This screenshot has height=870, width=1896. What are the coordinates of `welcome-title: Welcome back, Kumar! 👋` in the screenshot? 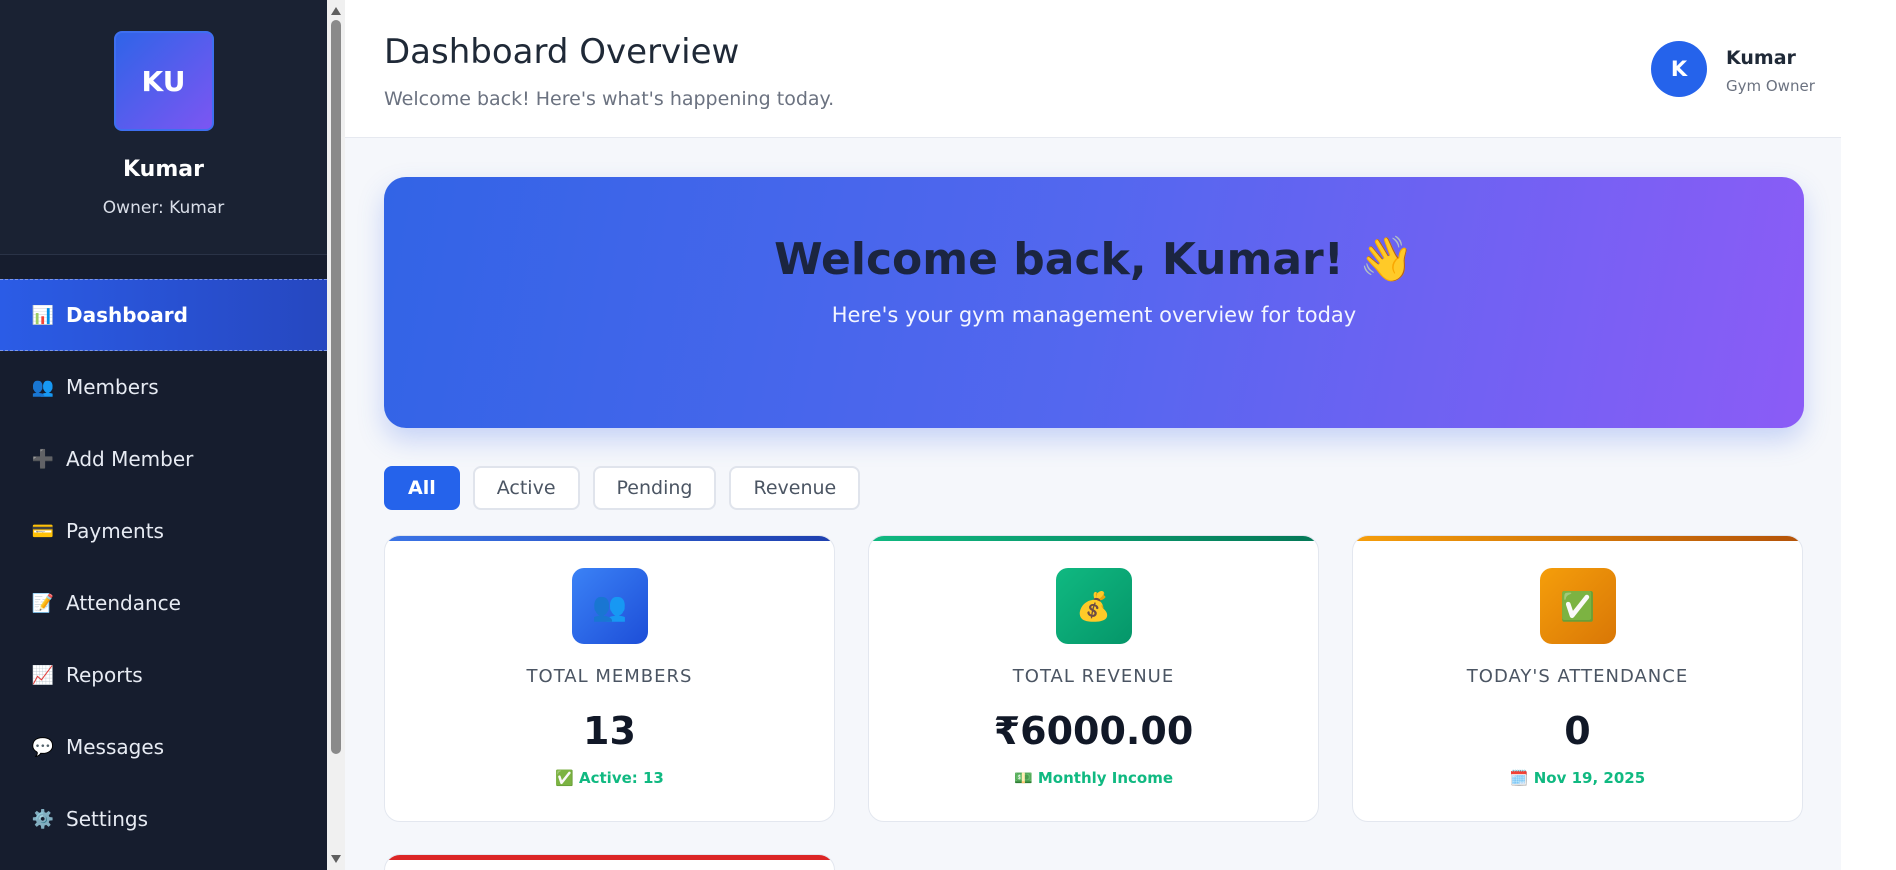 It's located at (1094, 259).